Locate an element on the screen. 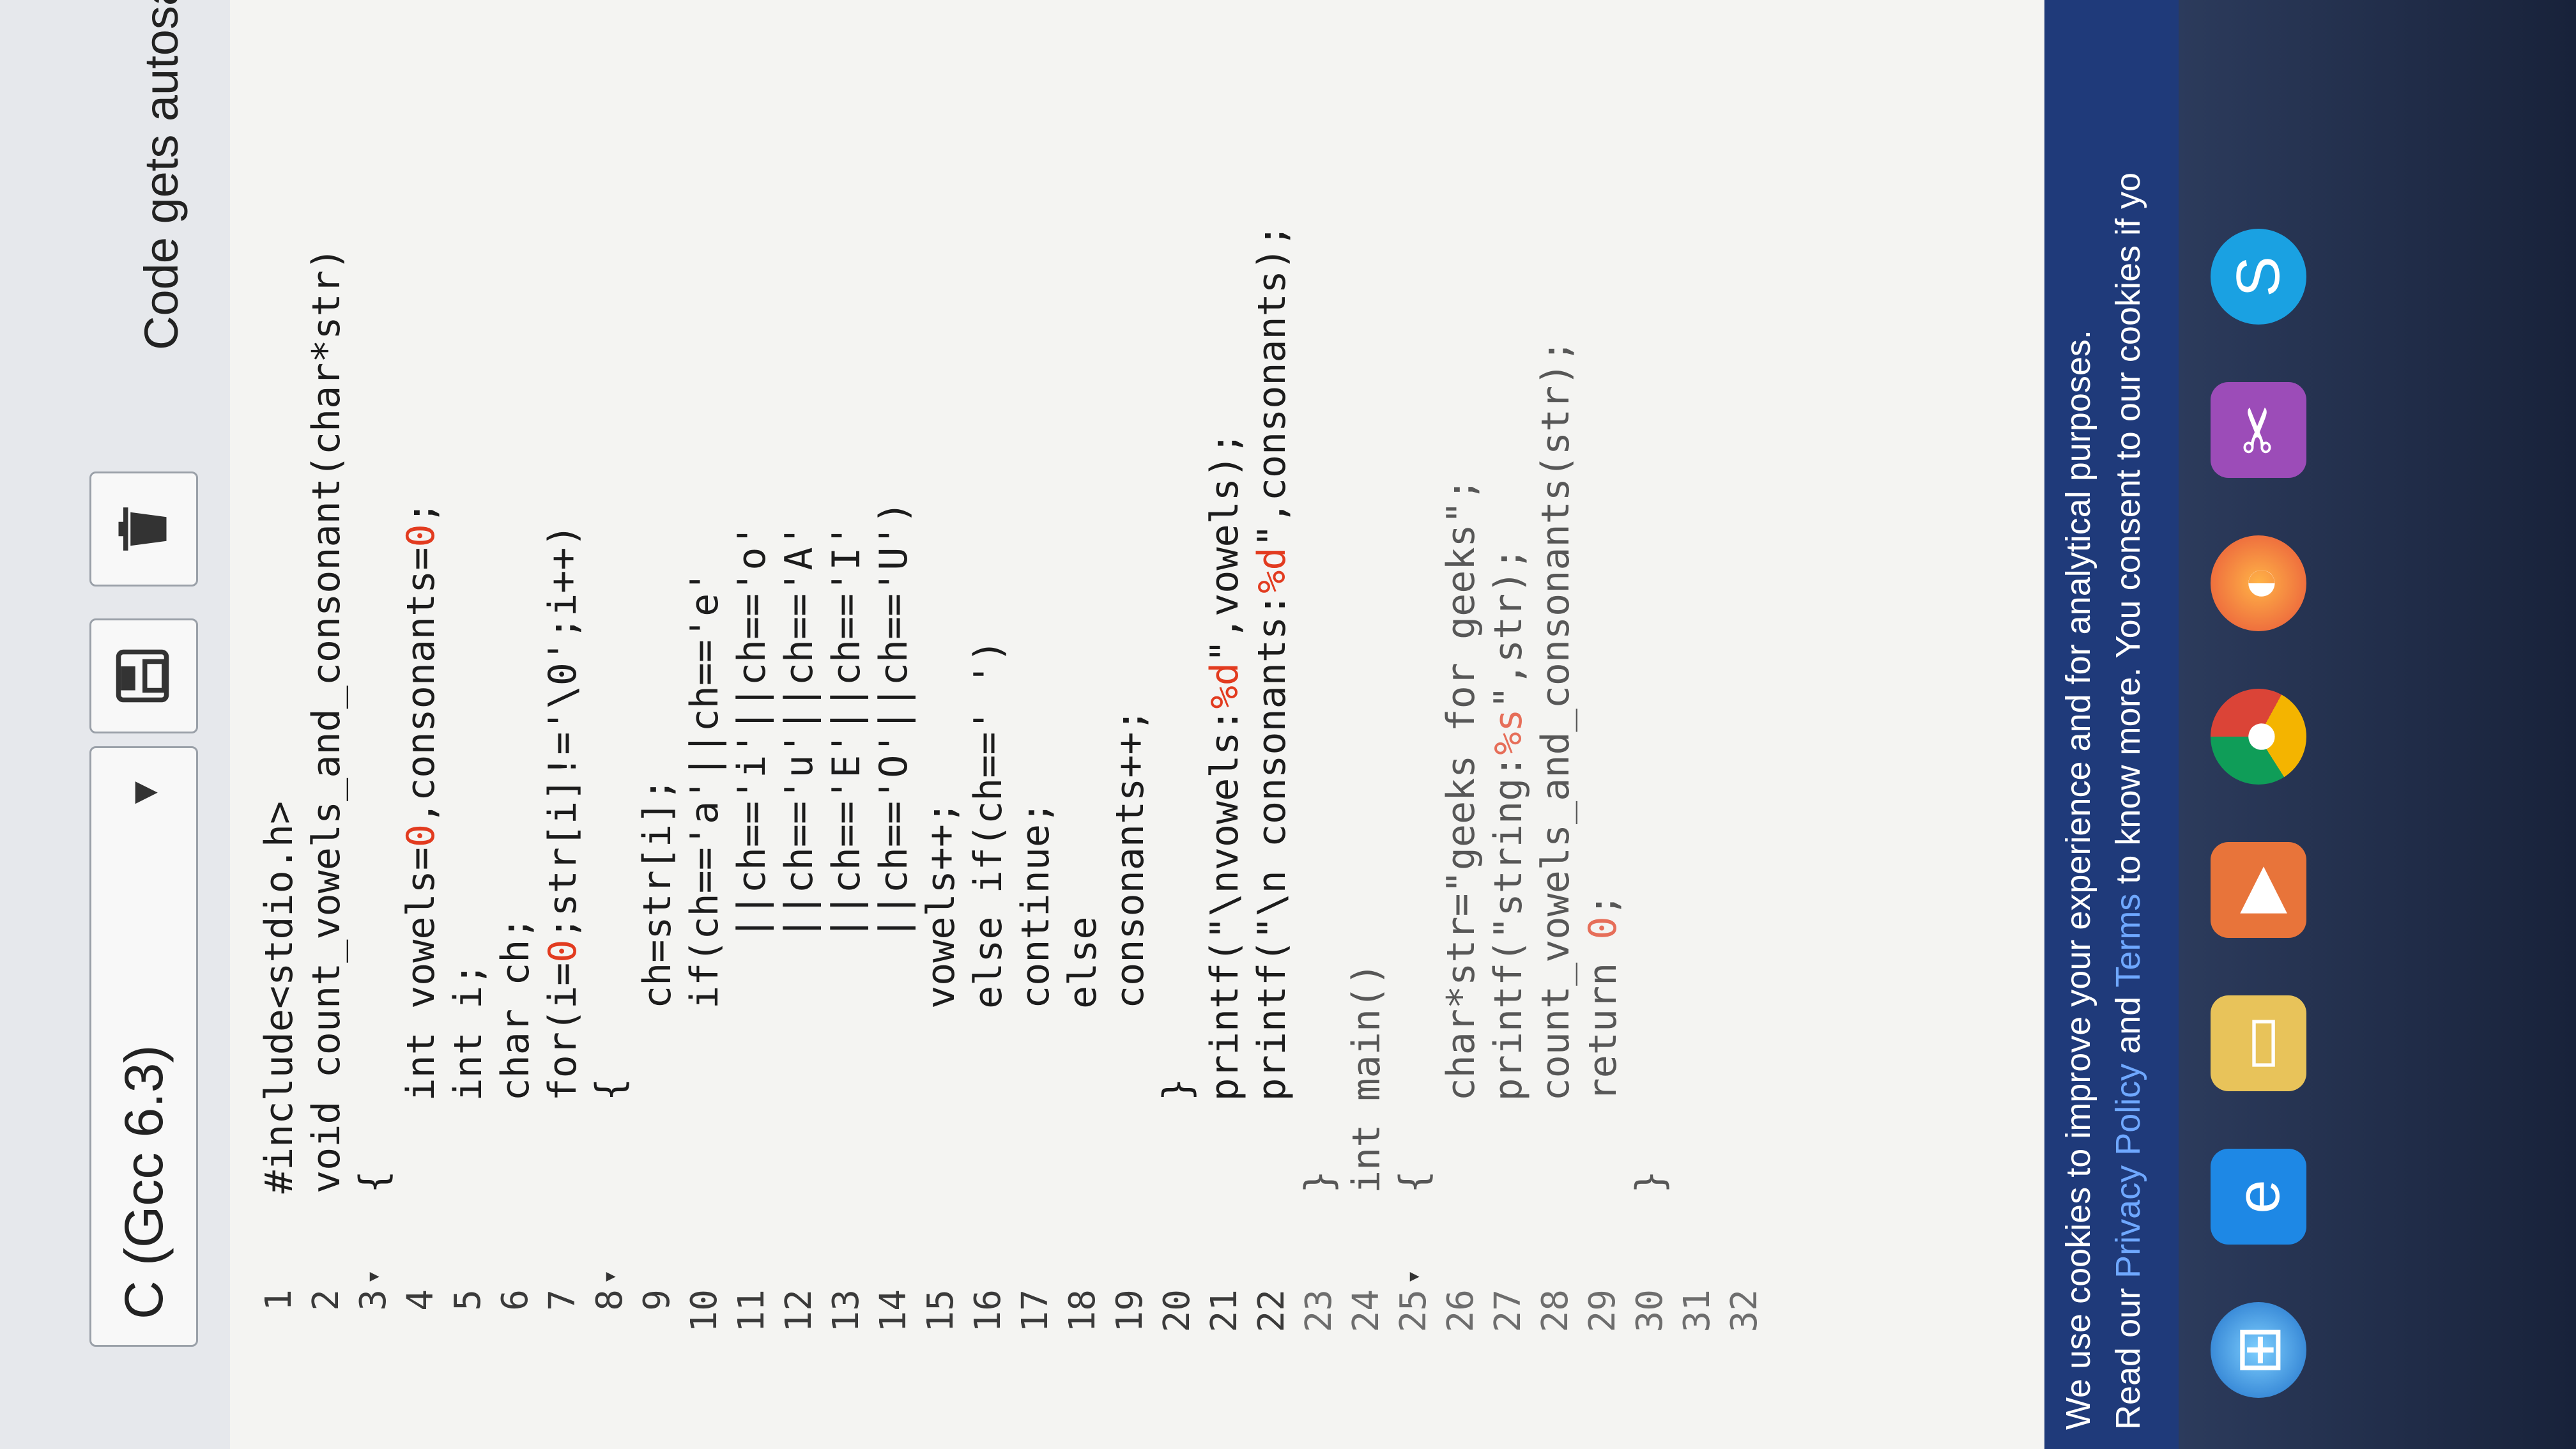  internet-explorer-icon: e is located at coordinates (2258, 1197).